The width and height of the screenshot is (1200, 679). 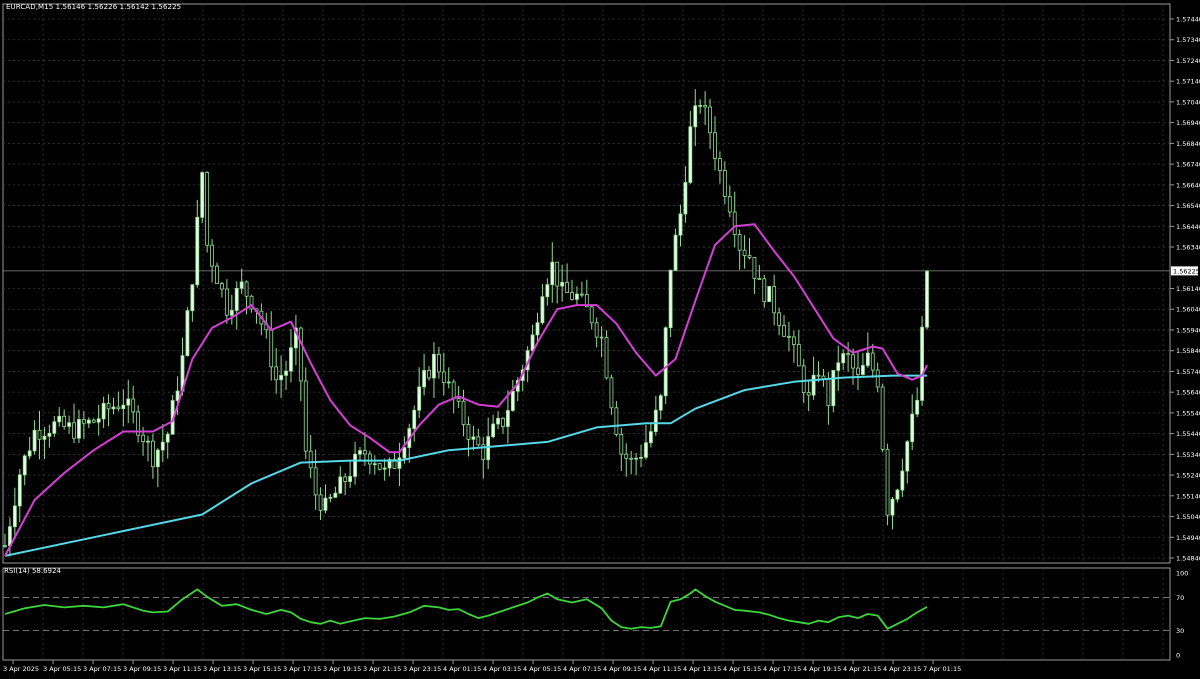 What do you see at coordinates (902, 669) in the screenshot?
I see `time-tick-label: 4 Apr 23:15` at bounding box center [902, 669].